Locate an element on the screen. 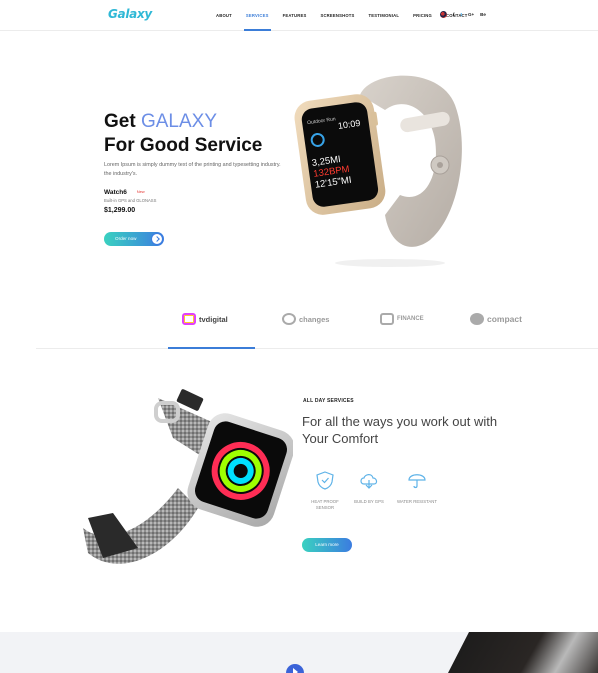  google-plus-icon: G+ is located at coordinates (471, 14).